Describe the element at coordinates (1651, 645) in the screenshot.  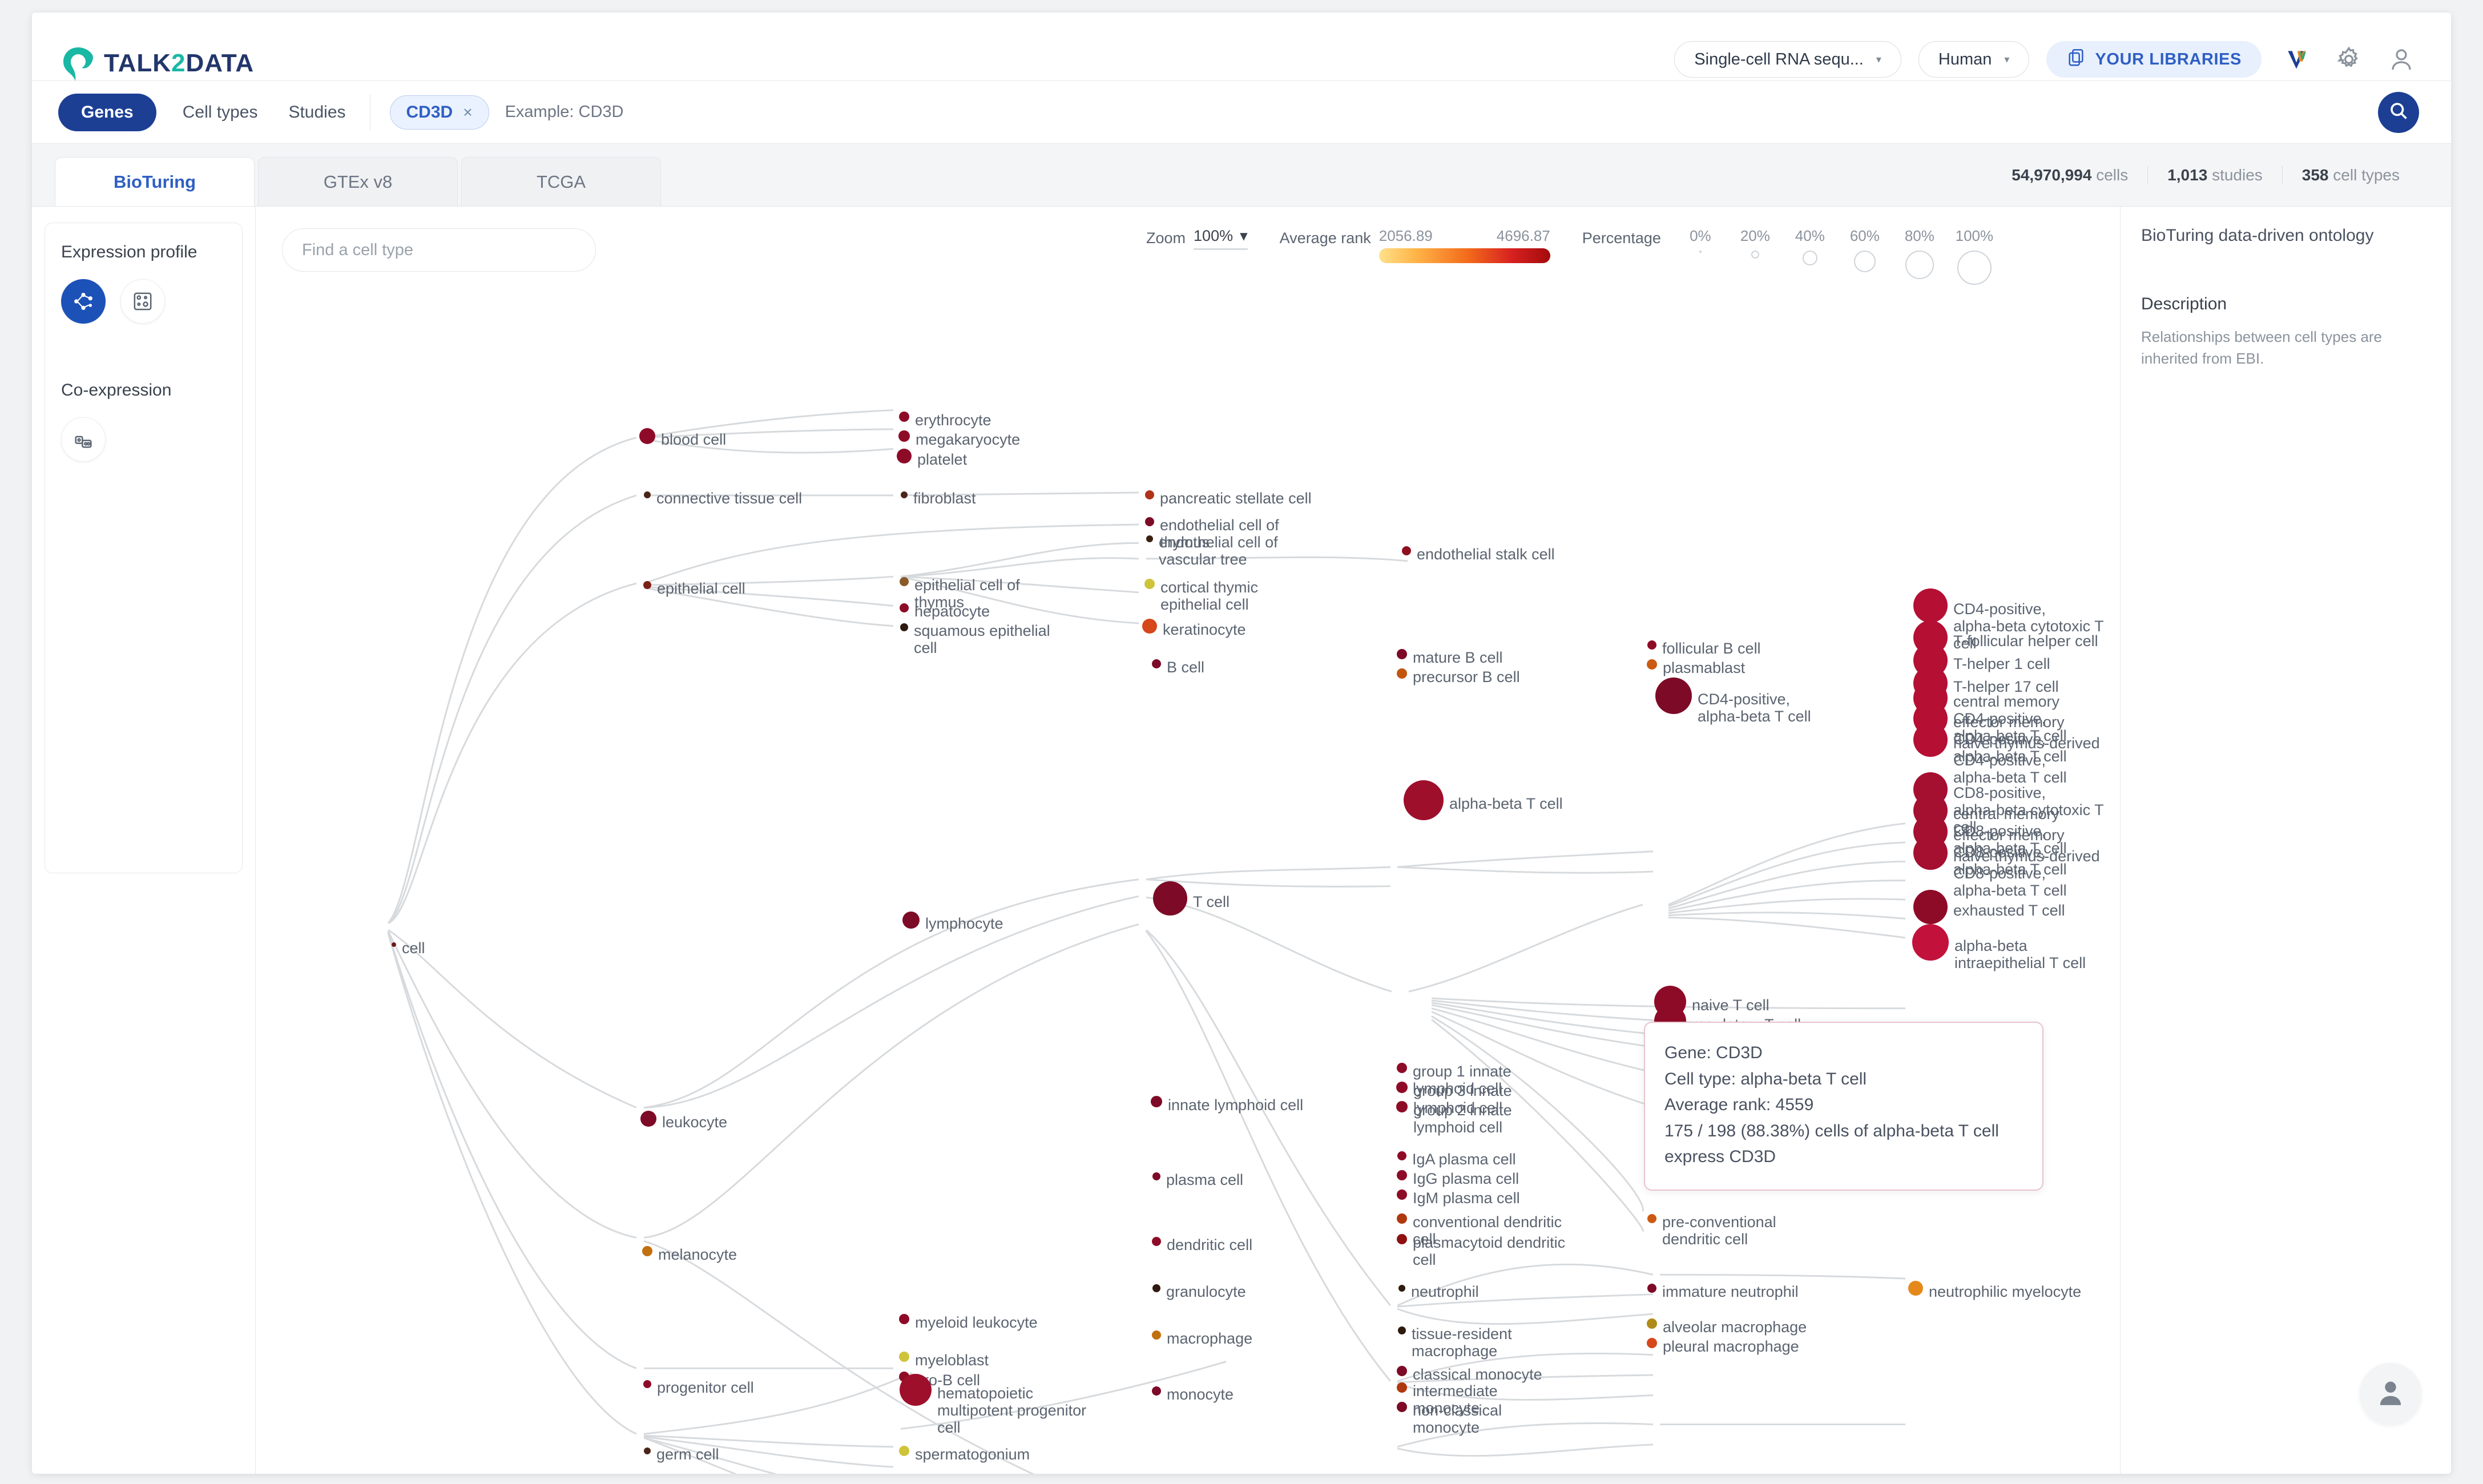
I see `node-dot-follicular-b-cell` at that location.